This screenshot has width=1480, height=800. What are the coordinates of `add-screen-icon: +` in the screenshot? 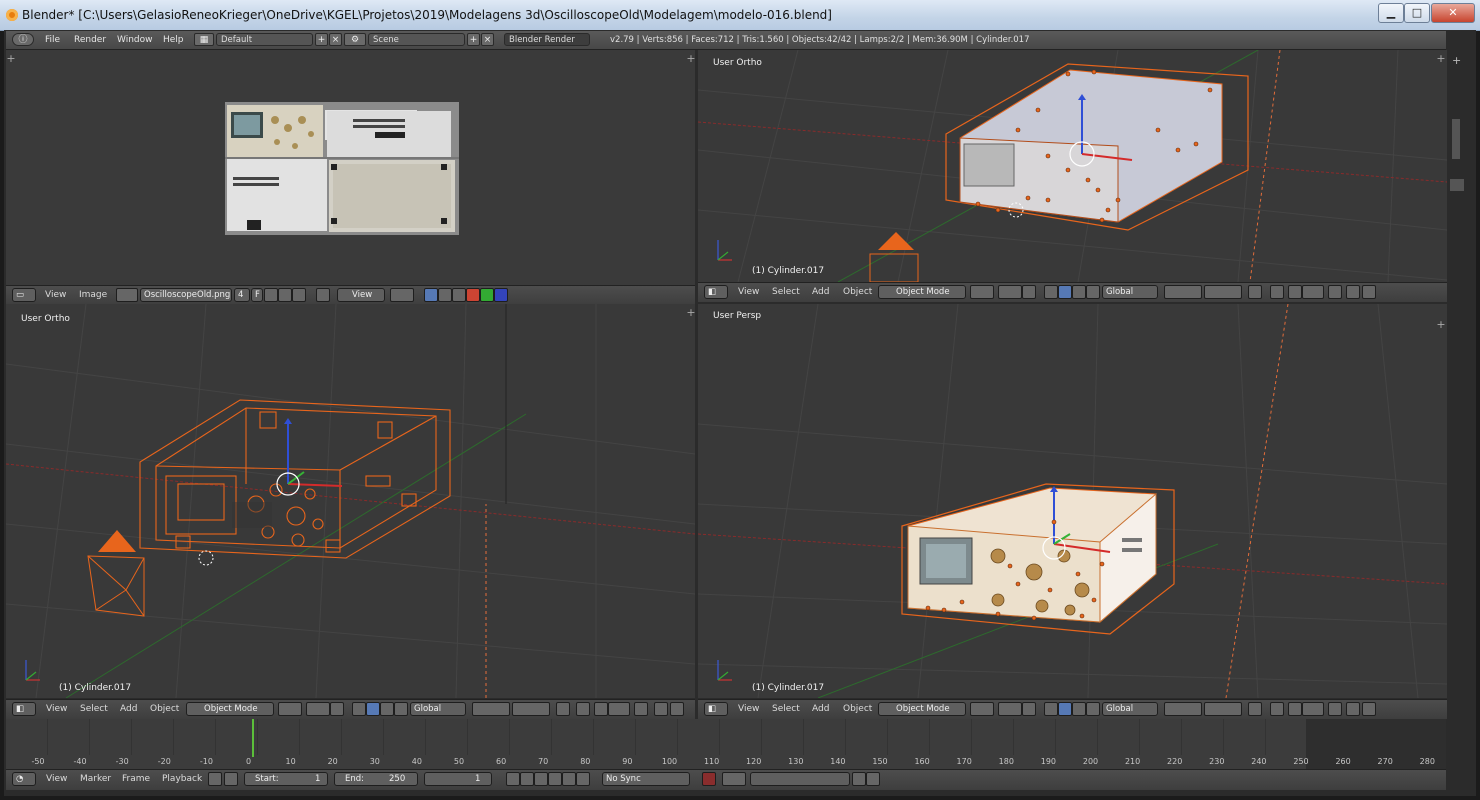 It's located at (321, 39).